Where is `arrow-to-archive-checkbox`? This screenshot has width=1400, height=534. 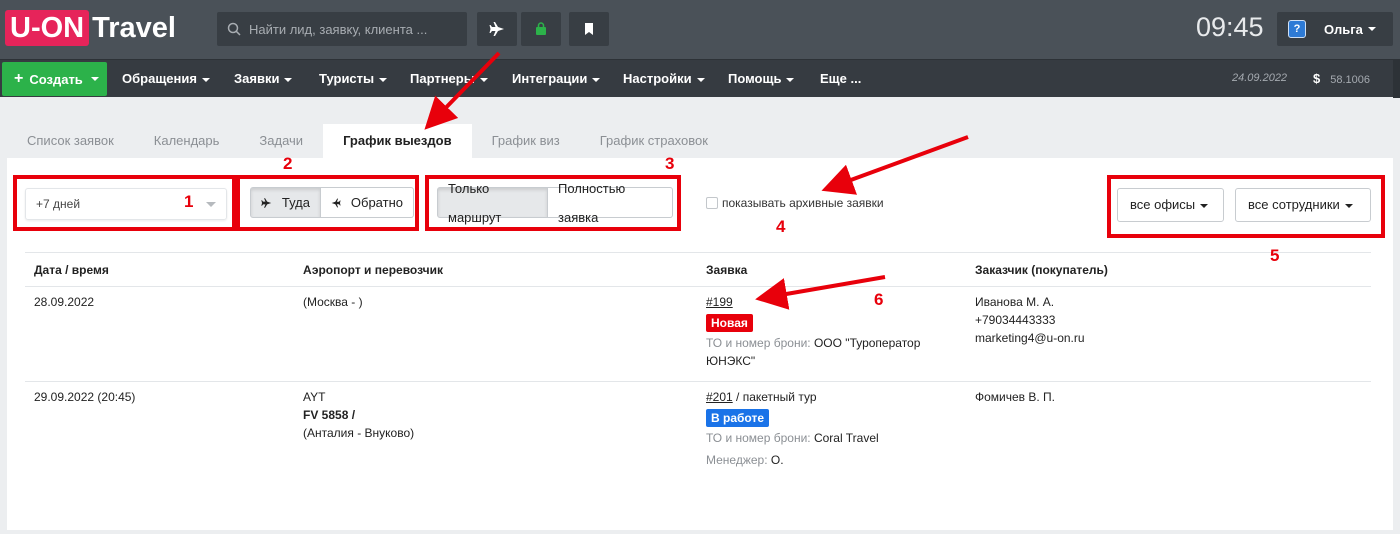 arrow-to-archive-checkbox is located at coordinates (895, 165).